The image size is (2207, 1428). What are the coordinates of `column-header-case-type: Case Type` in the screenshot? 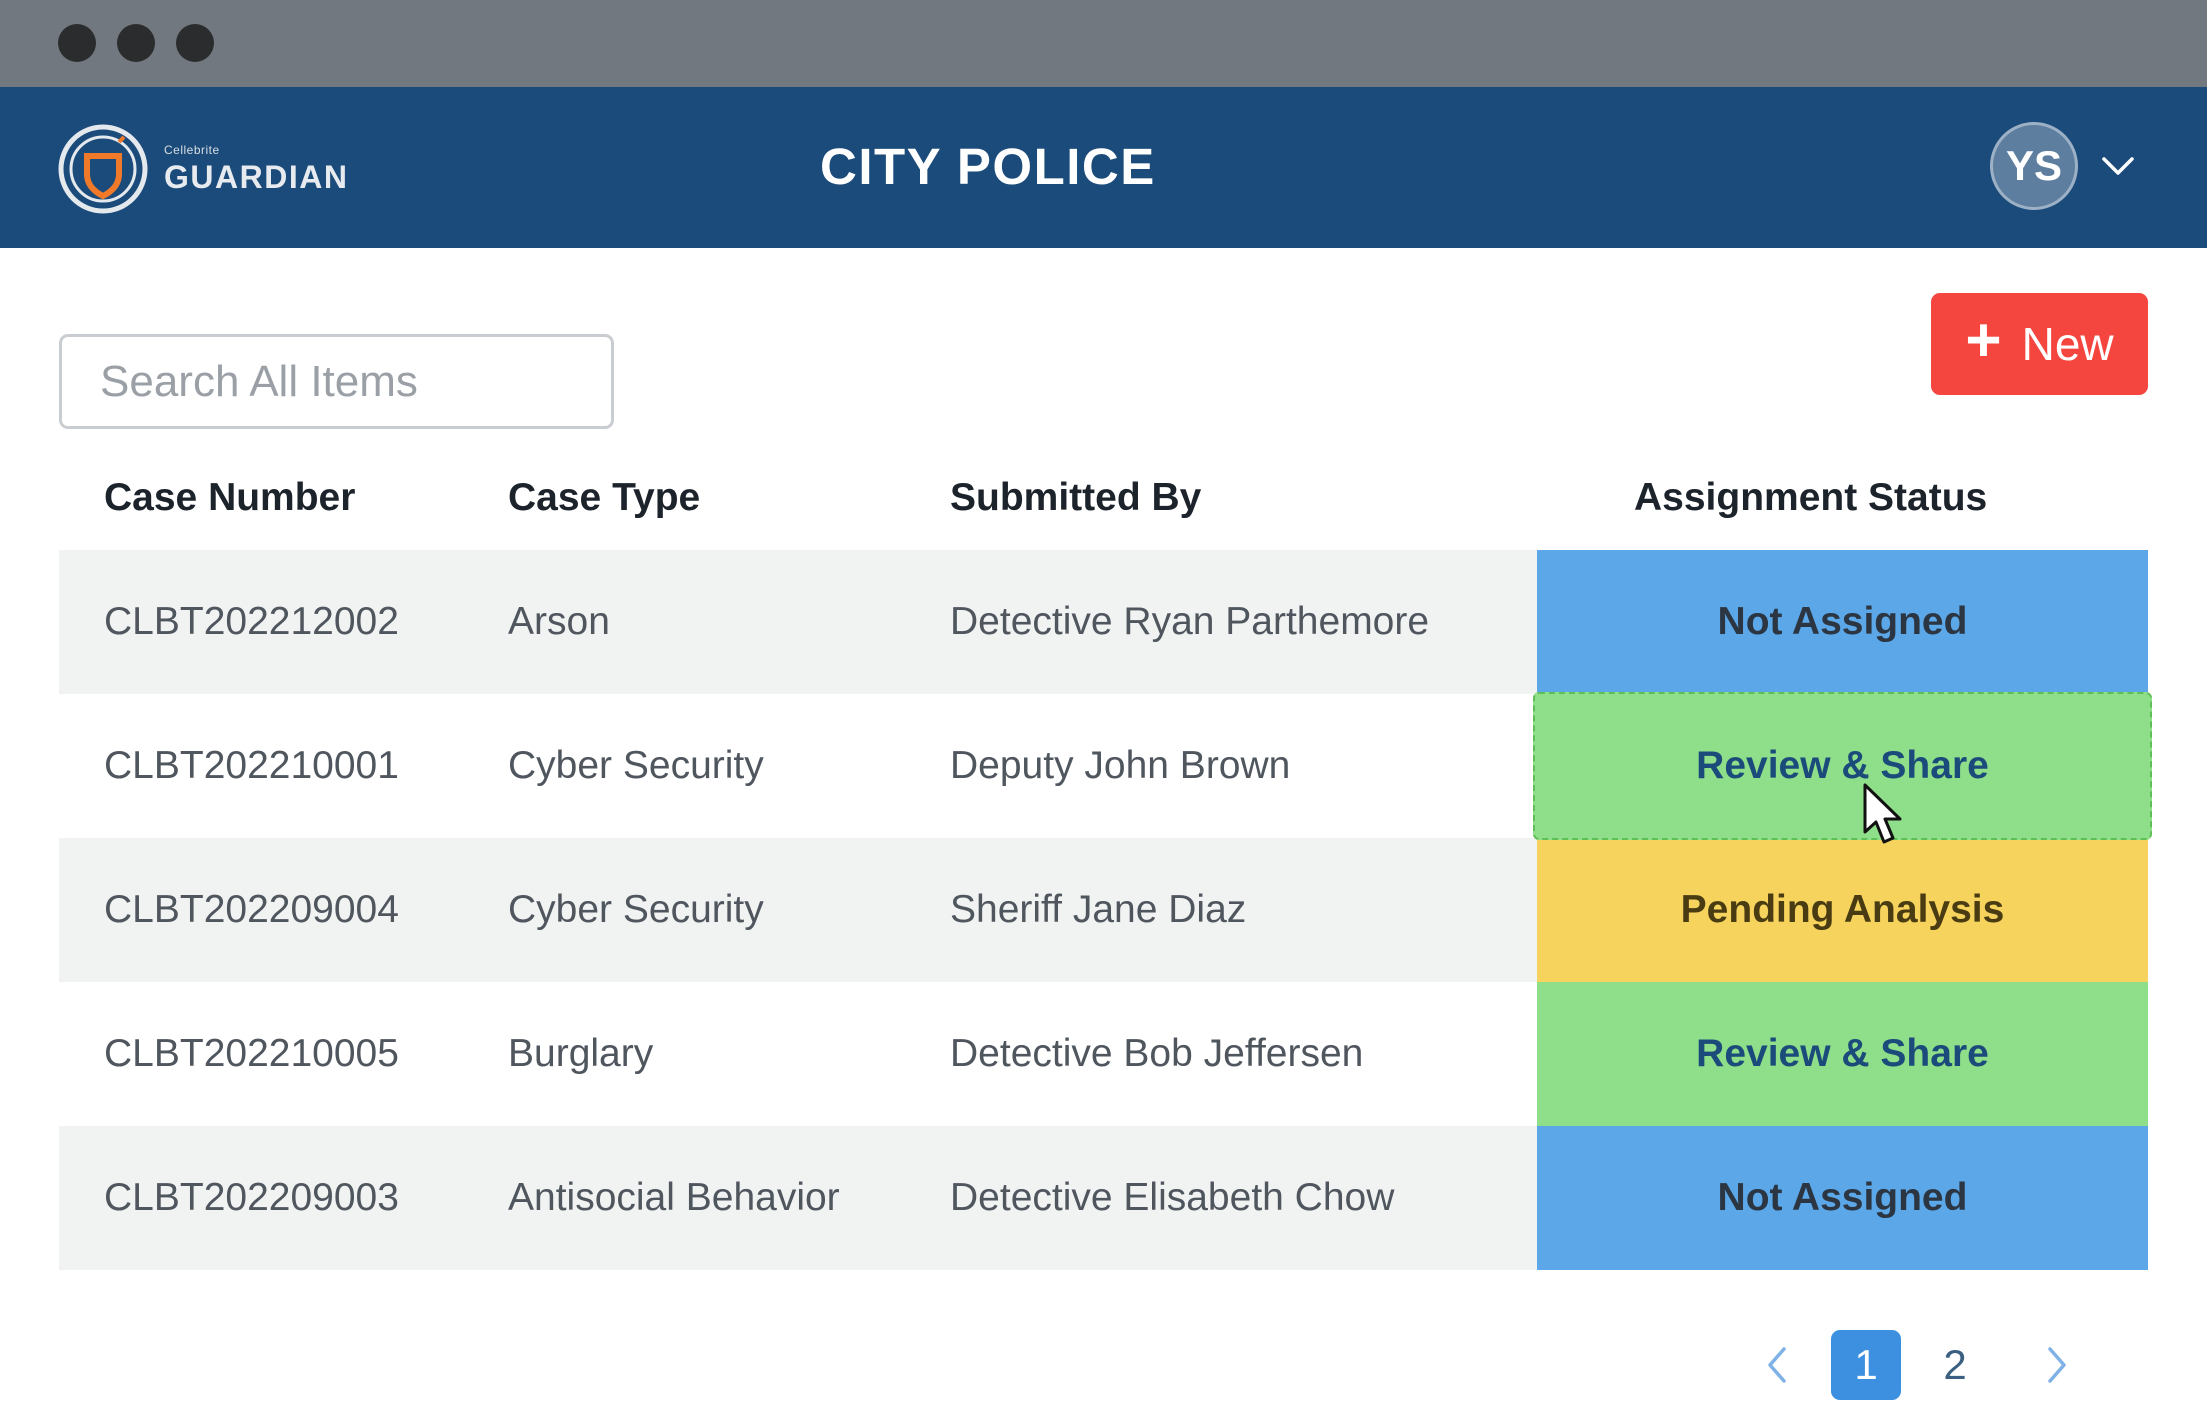 It's located at (604, 505).